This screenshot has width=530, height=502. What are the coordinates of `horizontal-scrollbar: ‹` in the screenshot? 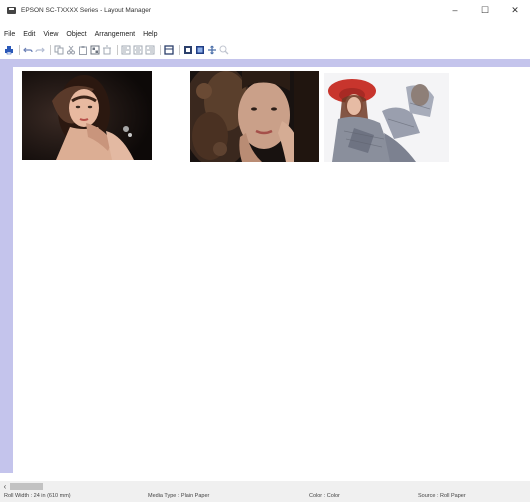 It's located at (265, 486).